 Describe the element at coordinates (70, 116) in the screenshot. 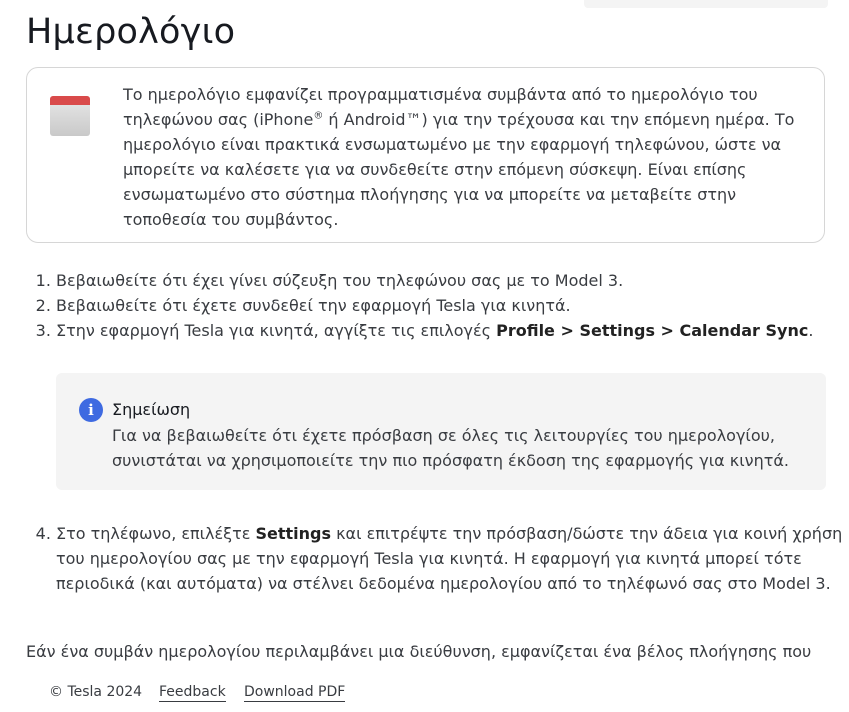

I see `calendar-icon` at that location.